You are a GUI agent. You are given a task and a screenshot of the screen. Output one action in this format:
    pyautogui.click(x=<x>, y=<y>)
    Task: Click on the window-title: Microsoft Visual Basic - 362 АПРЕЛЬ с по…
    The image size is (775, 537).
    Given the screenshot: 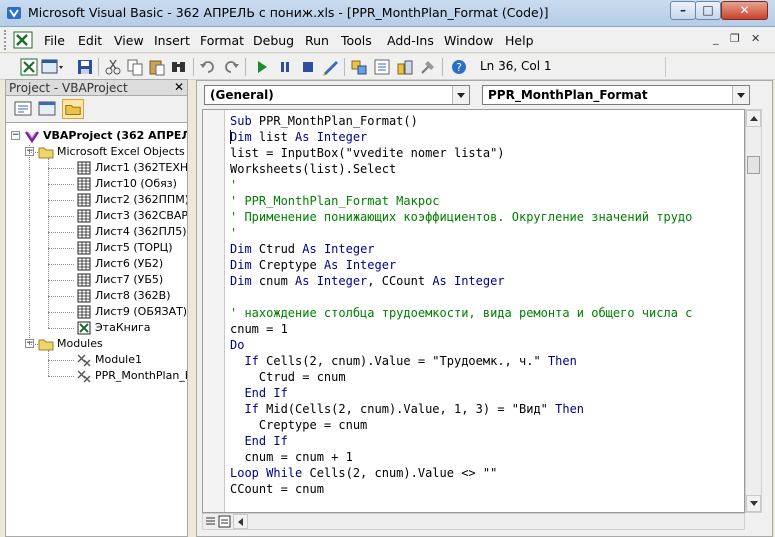 What is the action you would take?
    pyautogui.click(x=288, y=12)
    